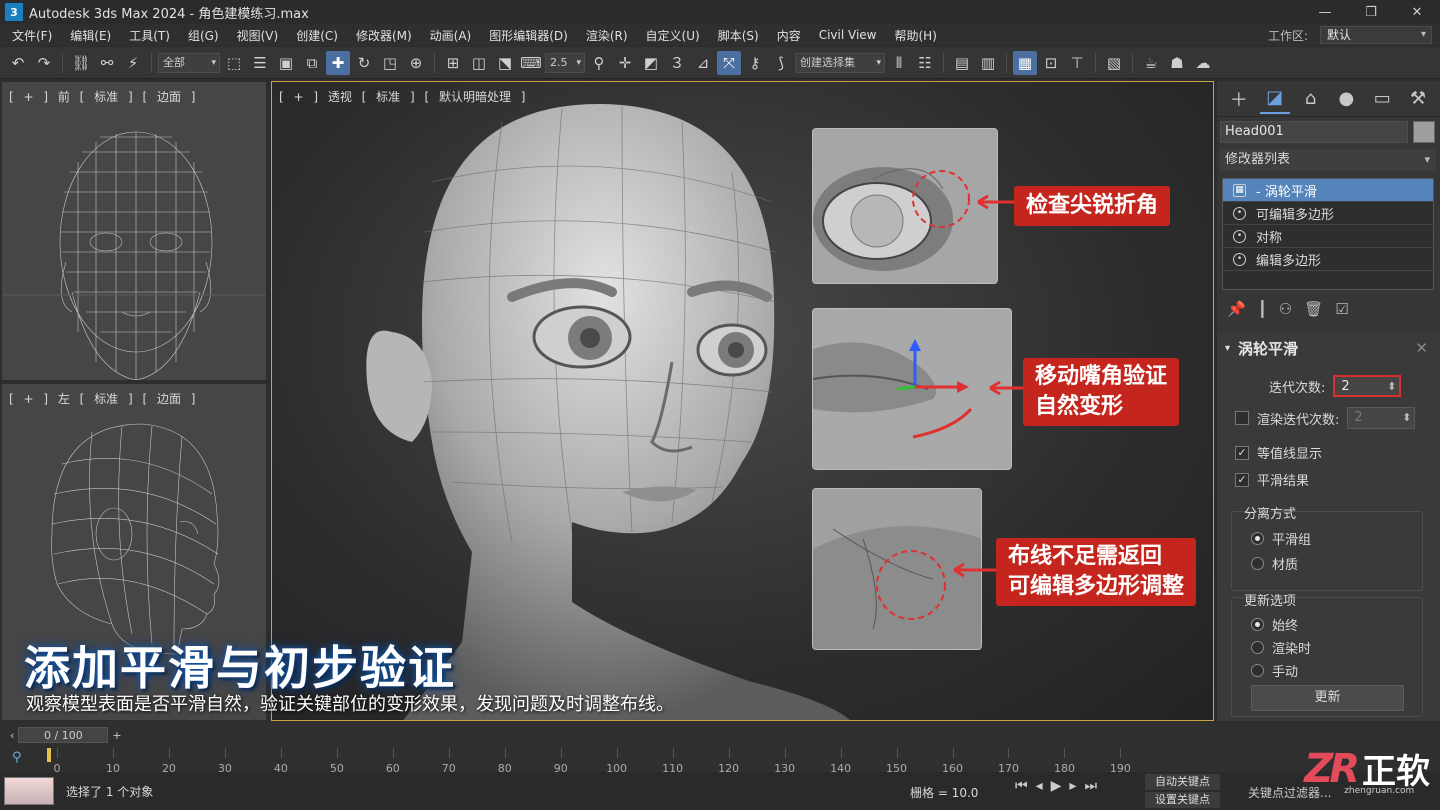 Image resolution: width=1440 pixels, height=810 pixels. Describe the element at coordinates (962, 63) in the screenshot. I see `scene-explorer-icon: ▤` at that location.